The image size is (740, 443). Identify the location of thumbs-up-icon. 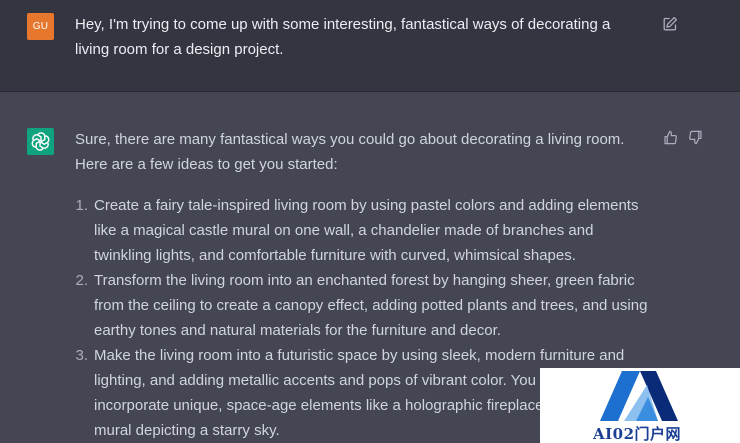
(670, 137).